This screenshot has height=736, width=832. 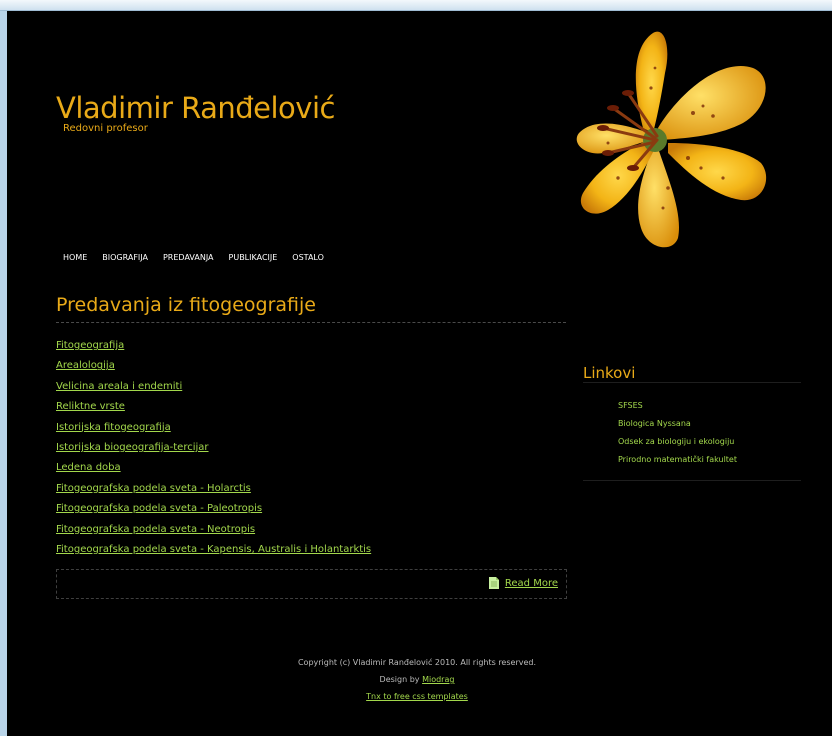 I want to click on post-title: Predavanja iz fitogeografije, so click(x=311, y=308).